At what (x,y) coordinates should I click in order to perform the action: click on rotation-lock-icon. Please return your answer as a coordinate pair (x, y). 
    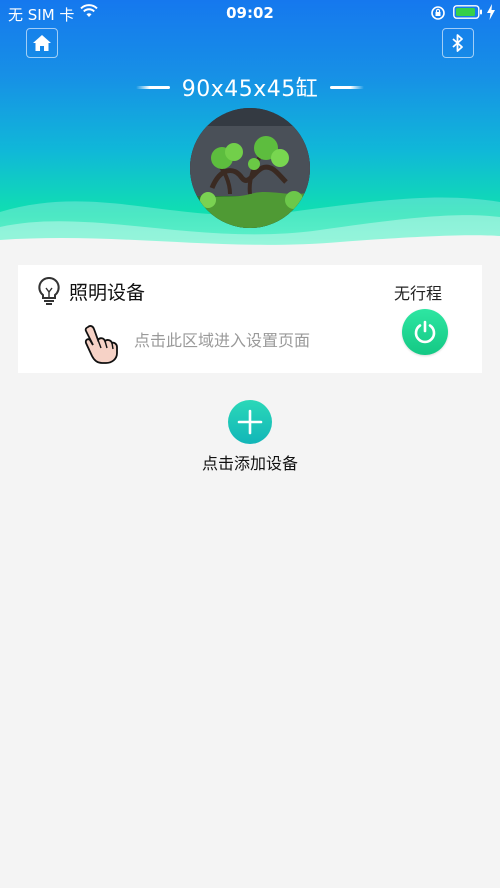
    Looking at the image, I should click on (438, 15).